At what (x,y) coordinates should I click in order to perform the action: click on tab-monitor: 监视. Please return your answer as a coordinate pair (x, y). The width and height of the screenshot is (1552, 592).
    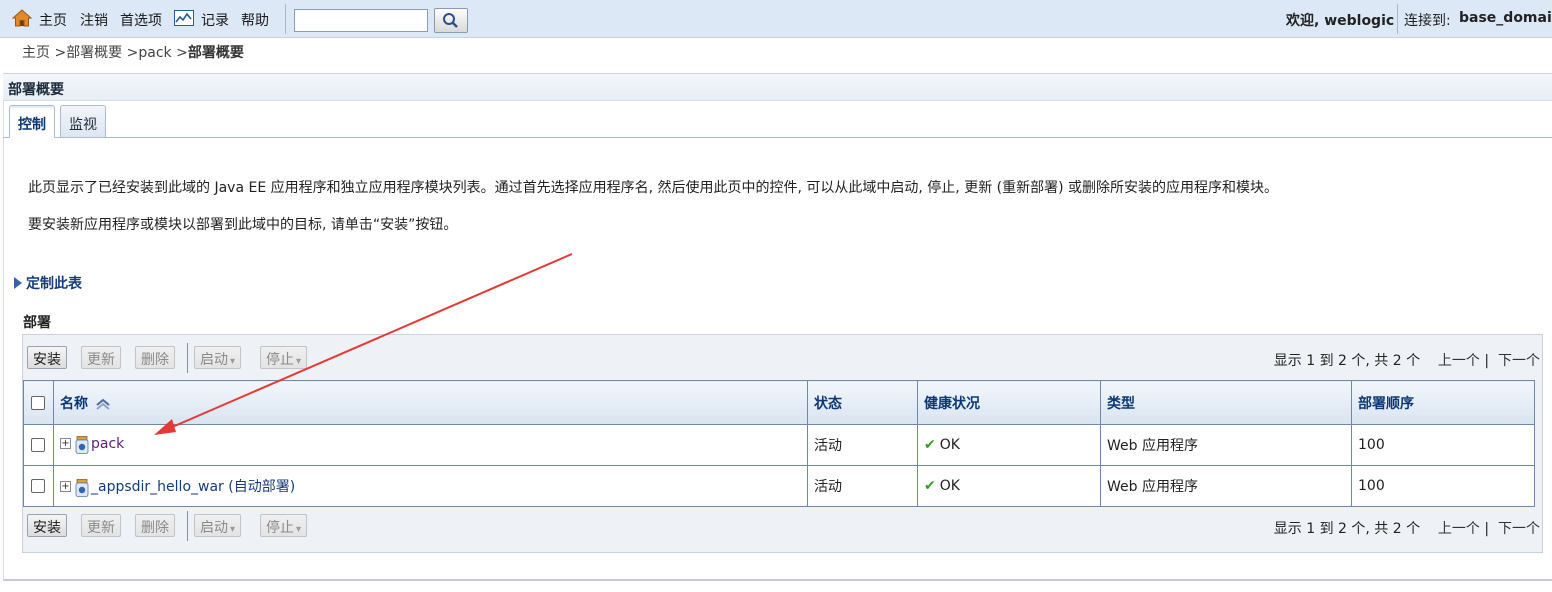
    Looking at the image, I should click on (83, 121).